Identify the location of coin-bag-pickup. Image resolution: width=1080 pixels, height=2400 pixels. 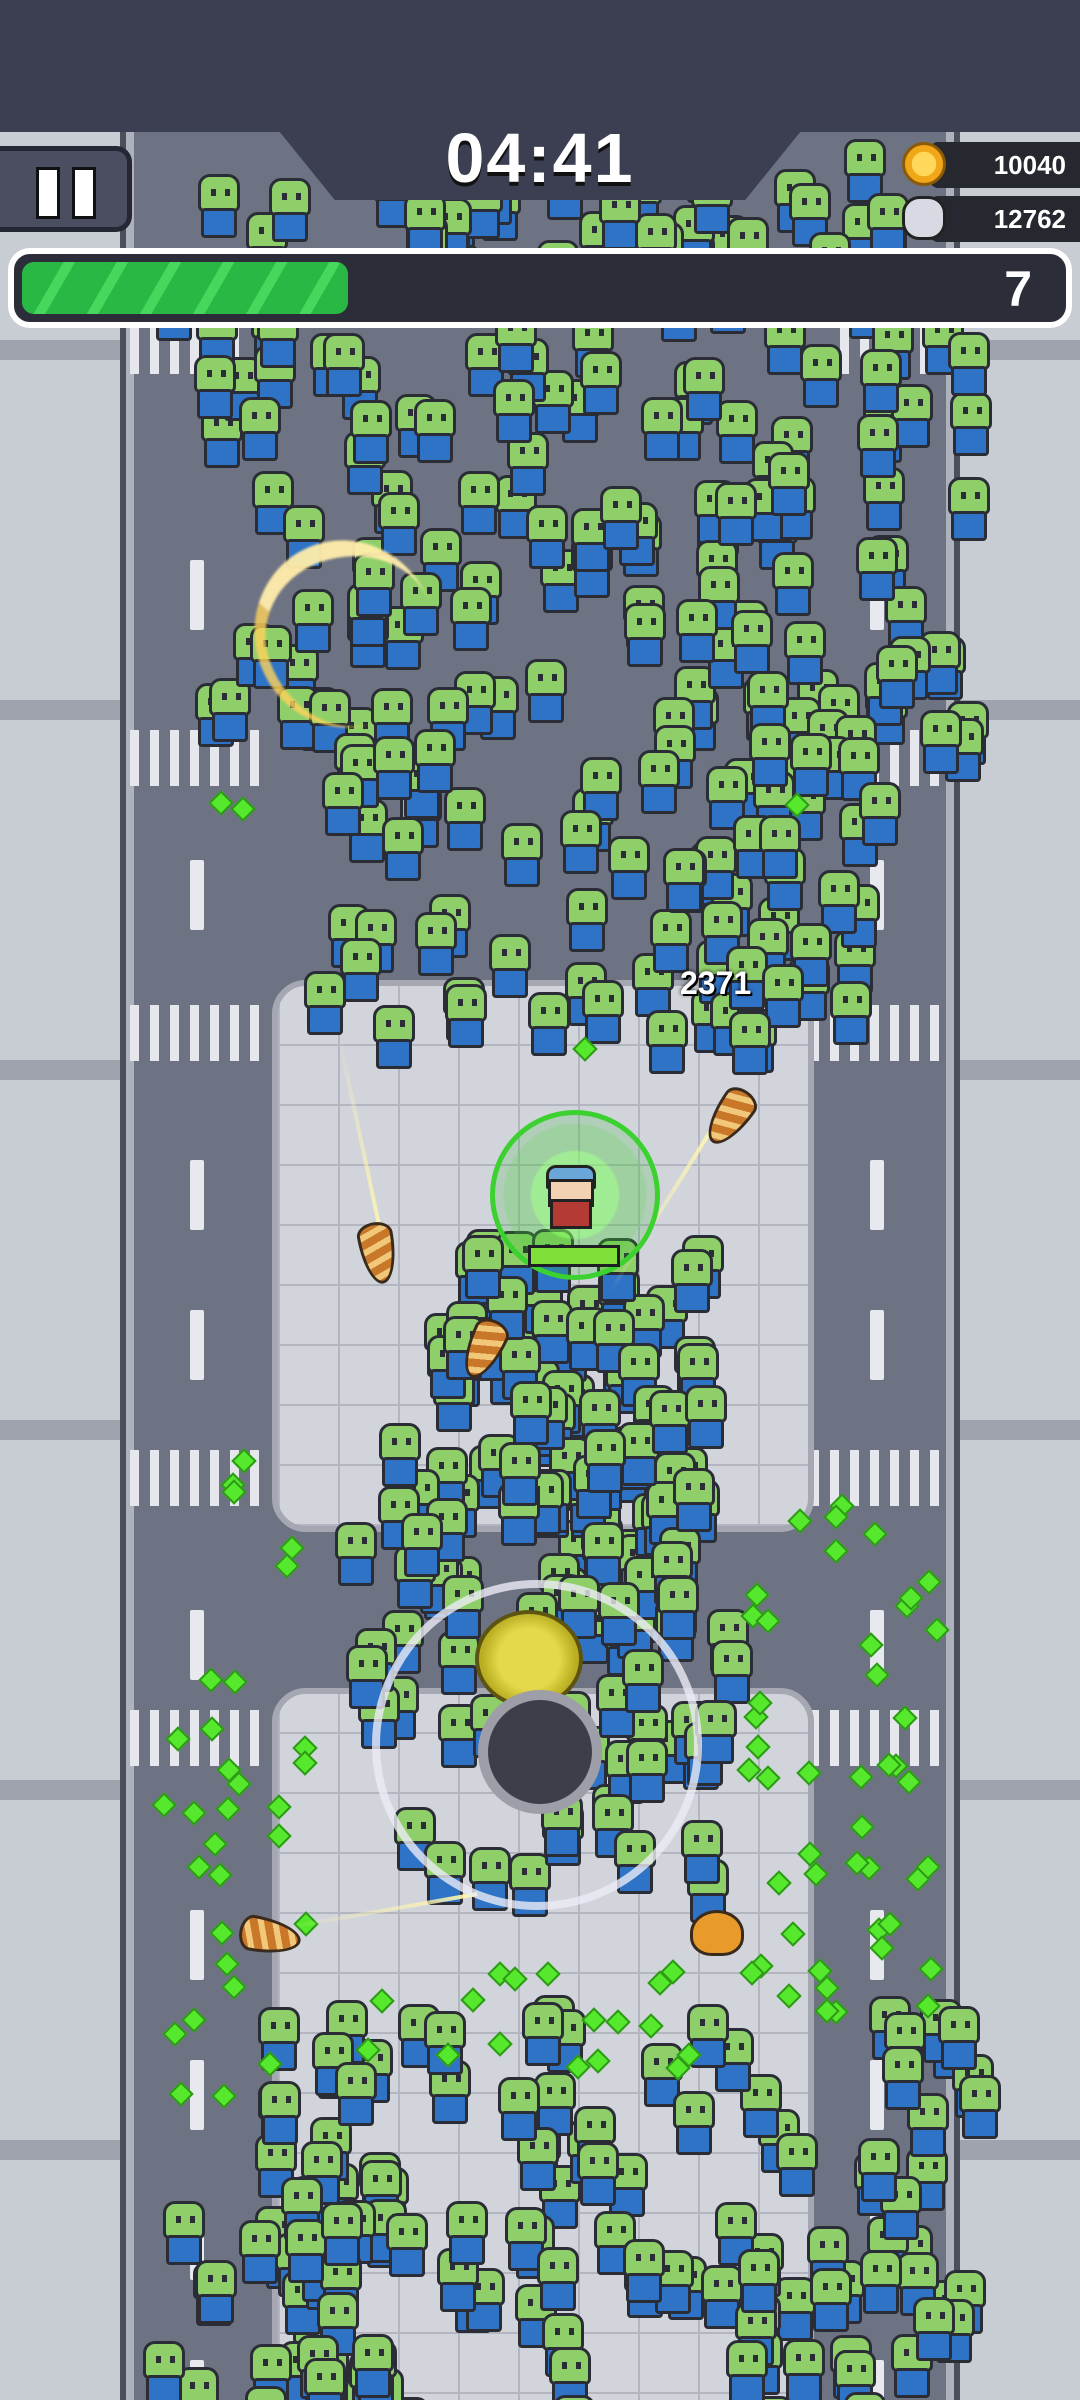
(717, 1933).